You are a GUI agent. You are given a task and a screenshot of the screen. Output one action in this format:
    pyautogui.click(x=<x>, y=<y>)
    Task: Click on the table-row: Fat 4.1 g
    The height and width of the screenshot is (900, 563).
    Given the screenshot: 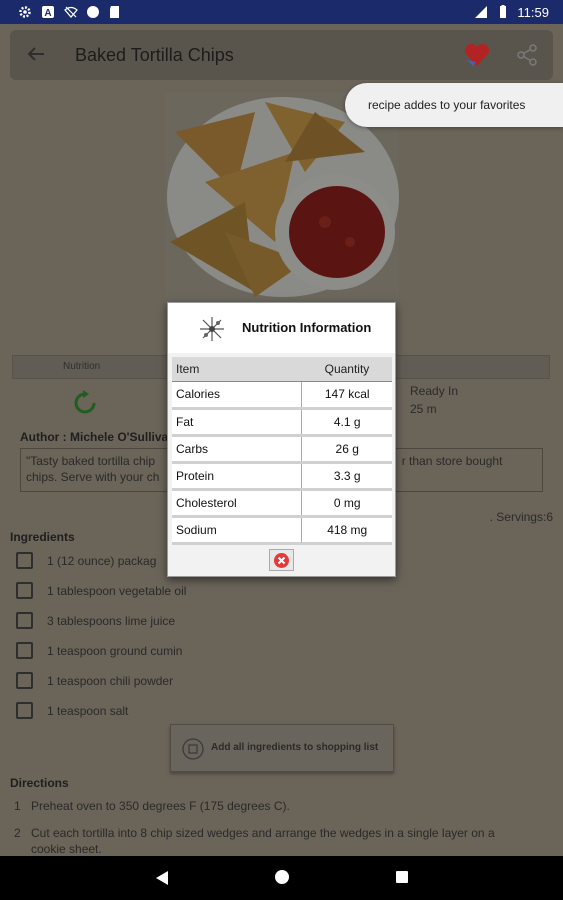 What is the action you would take?
    pyautogui.click(x=282, y=422)
    